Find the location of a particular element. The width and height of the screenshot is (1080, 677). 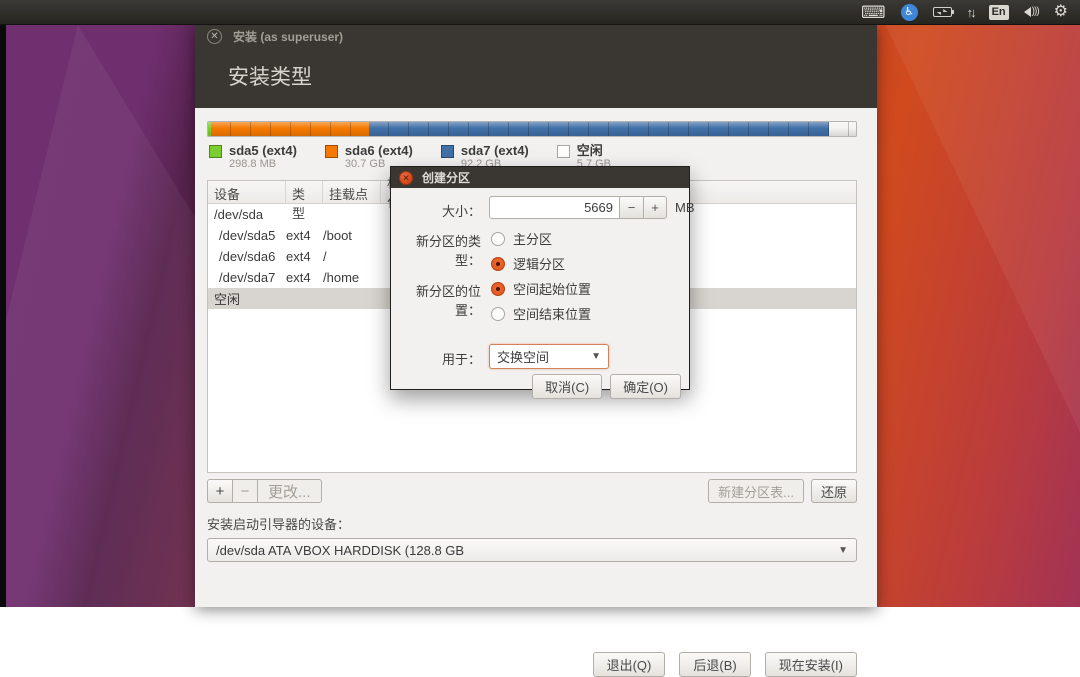

partition-segment-sda6 is located at coordinates (289, 129).